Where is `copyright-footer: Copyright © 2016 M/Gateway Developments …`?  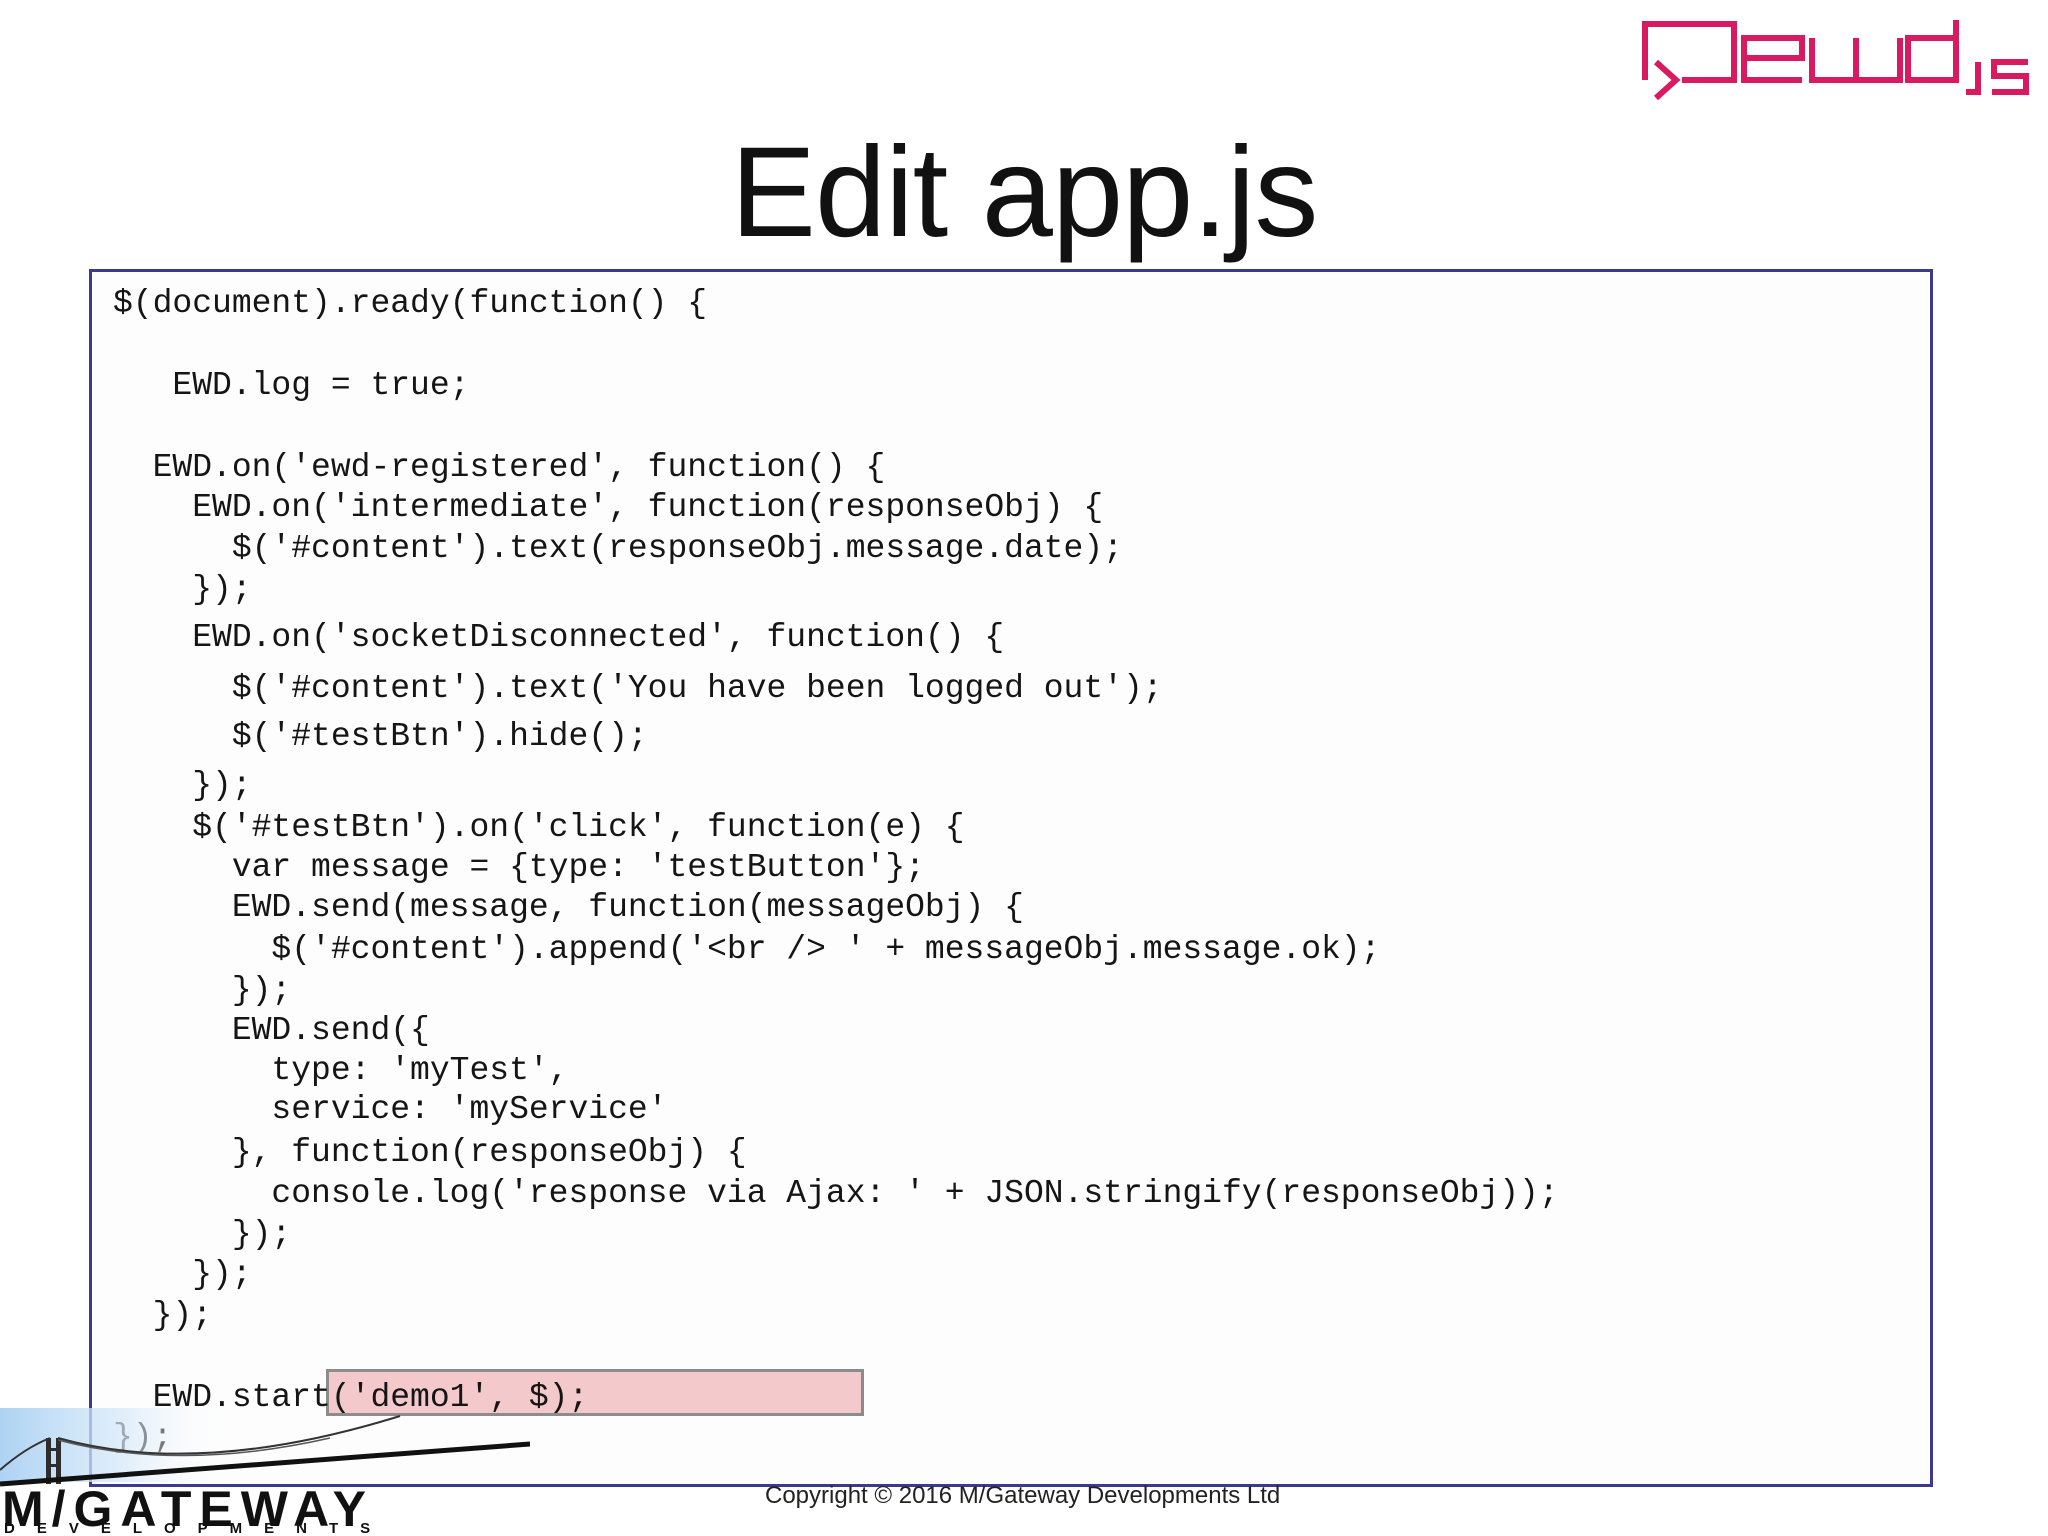 copyright-footer: Copyright © 2016 M/Gateway Developments … is located at coordinates (1023, 1495).